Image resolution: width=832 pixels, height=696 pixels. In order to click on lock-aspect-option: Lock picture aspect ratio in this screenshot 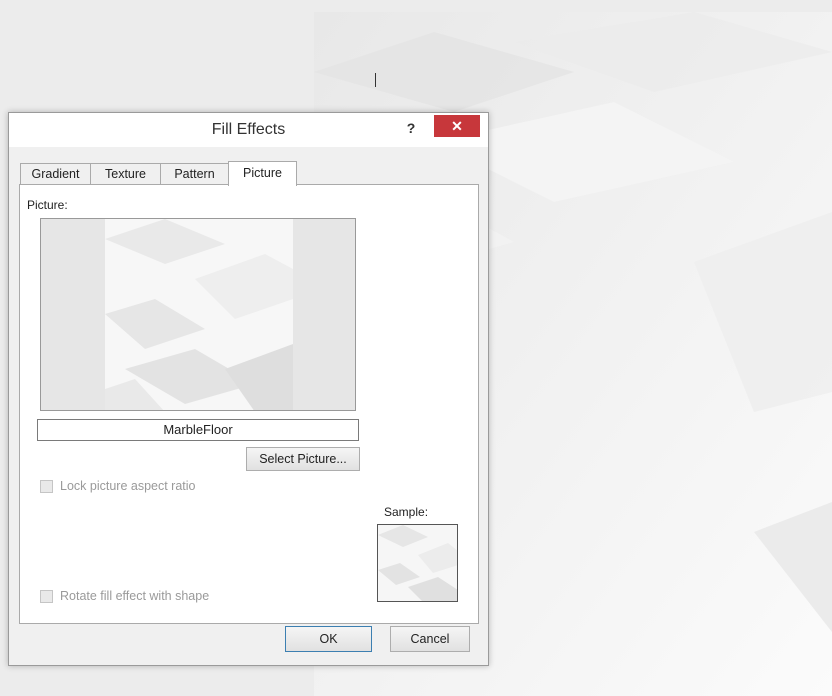, I will do `click(118, 486)`.